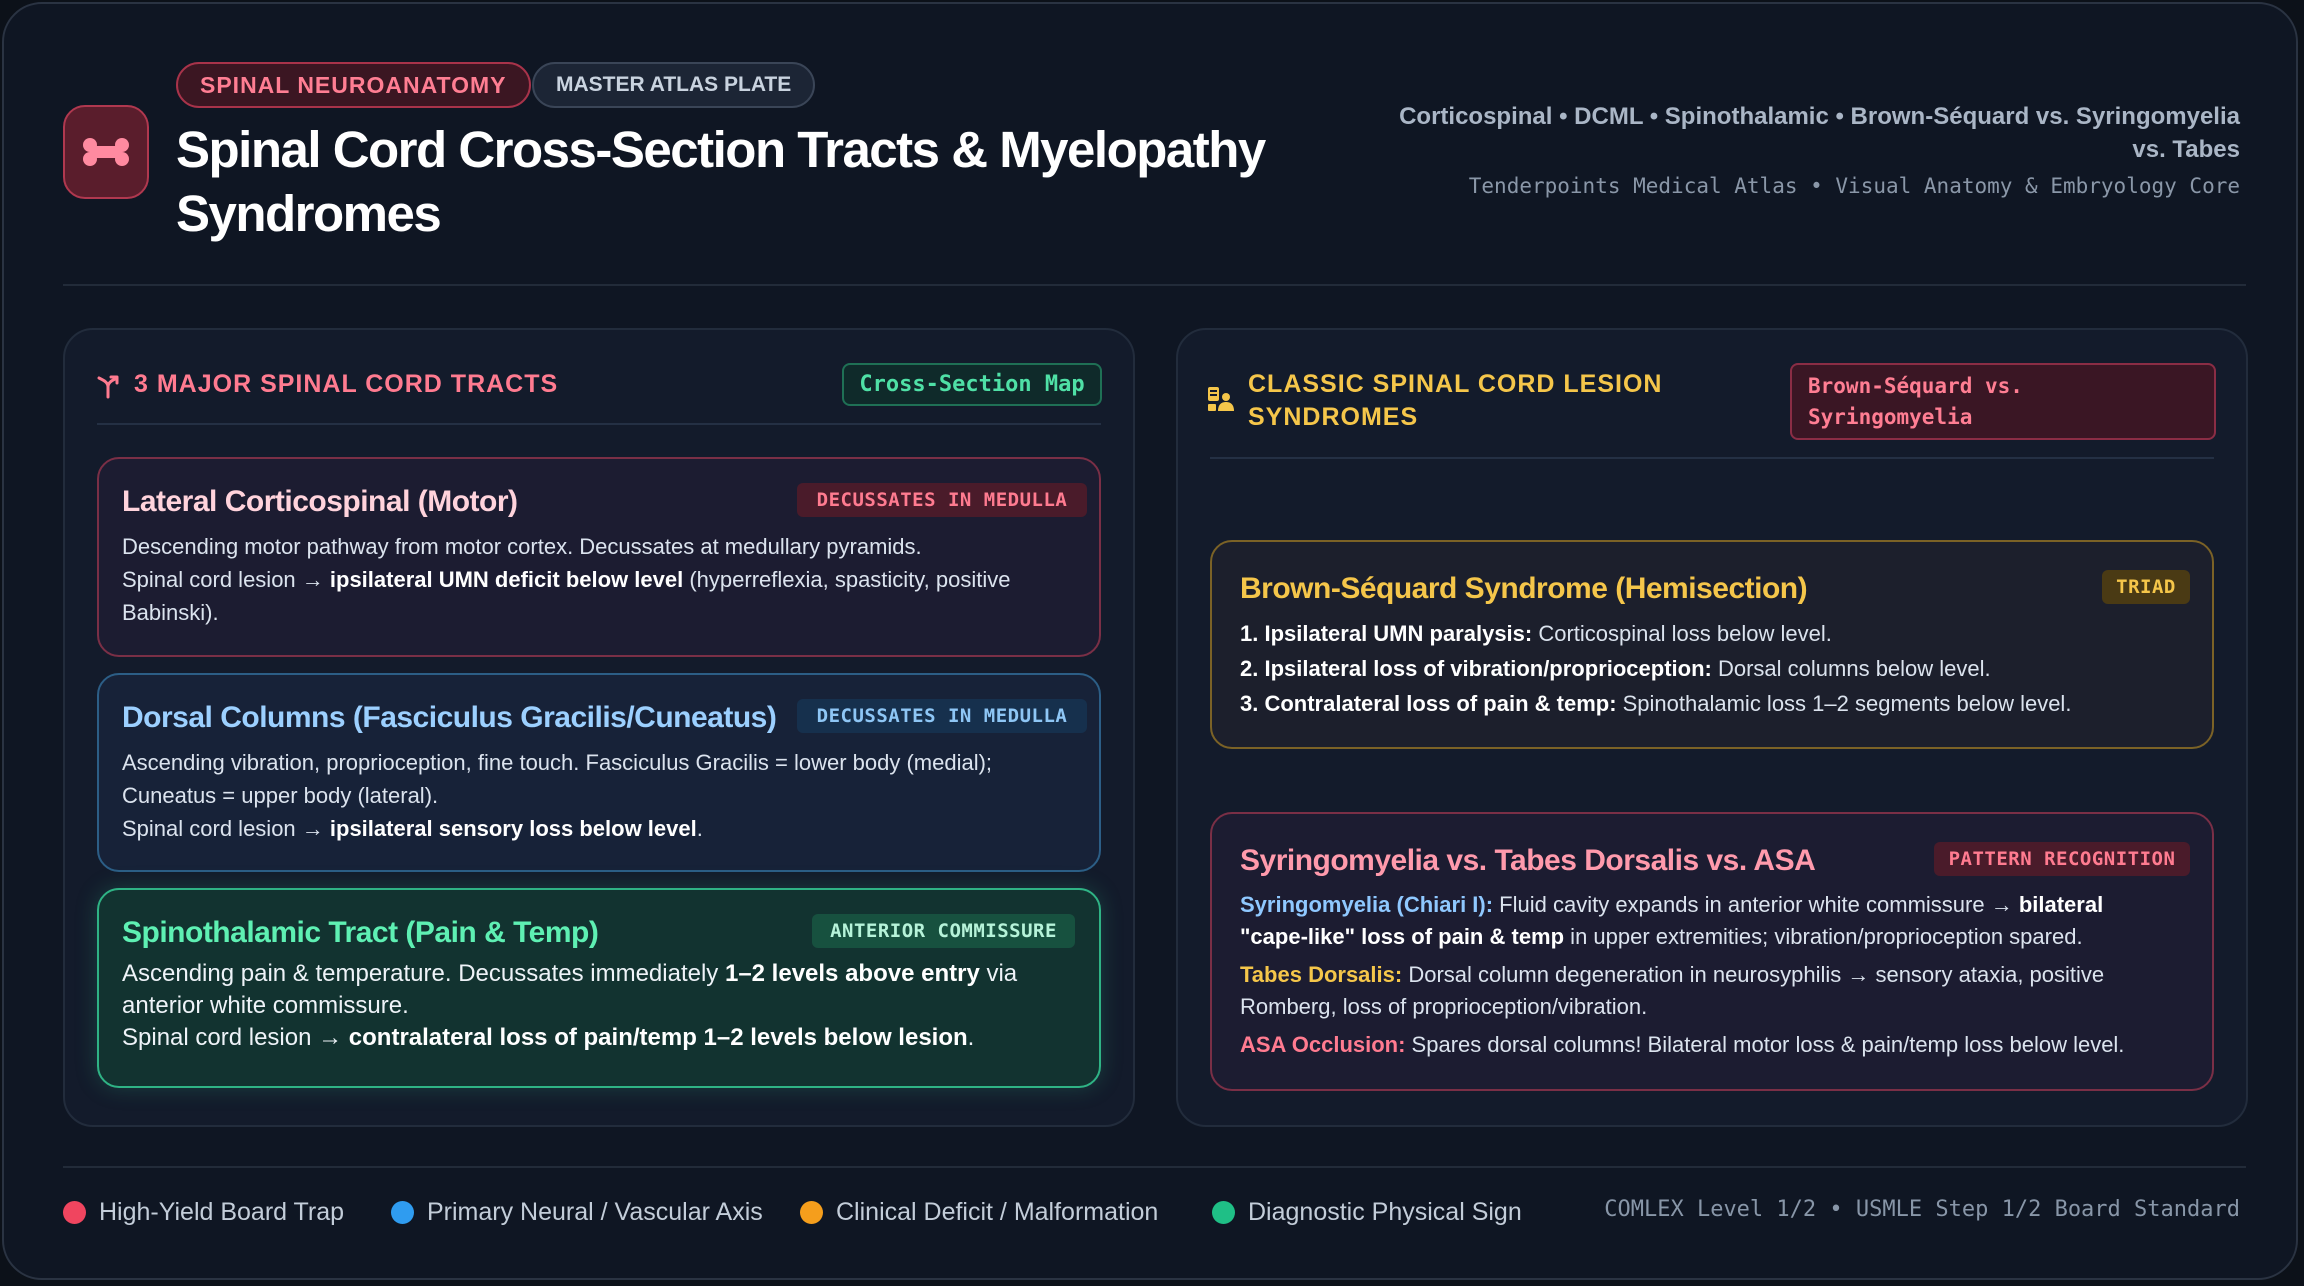 This screenshot has width=2304, height=1286. I want to click on body-emphasis: 1–2 levels above entry, so click(852, 973).